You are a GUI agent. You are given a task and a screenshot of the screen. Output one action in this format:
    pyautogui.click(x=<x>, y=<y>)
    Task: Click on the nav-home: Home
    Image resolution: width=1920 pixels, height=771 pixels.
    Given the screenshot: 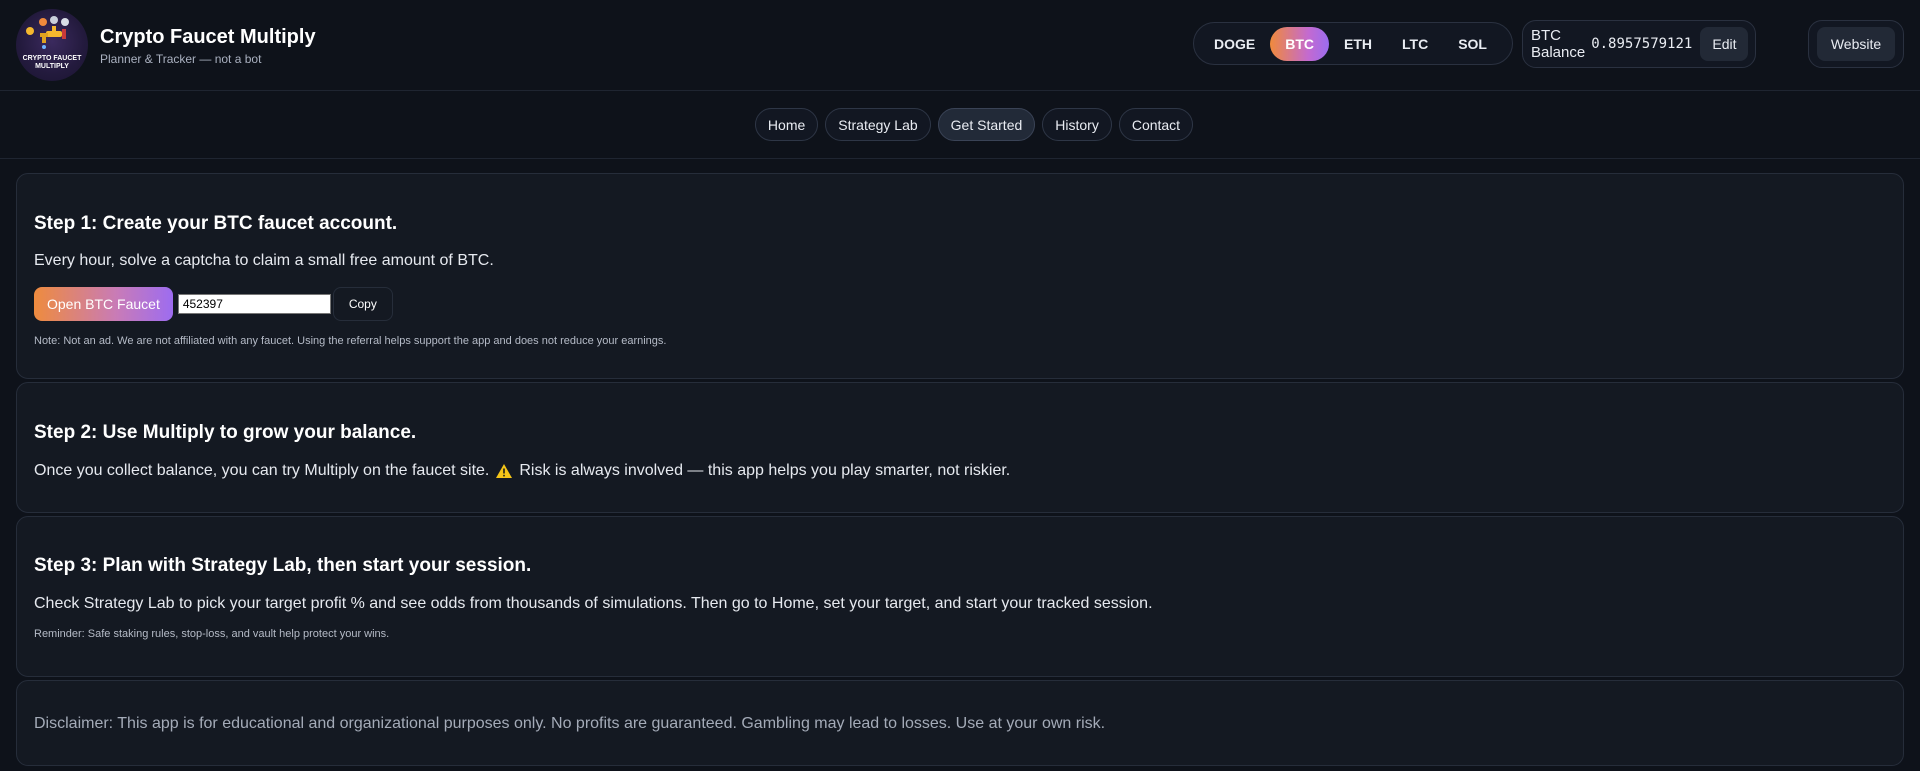 What is the action you would take?
    pyautogui.click(x=786, y=124)
    